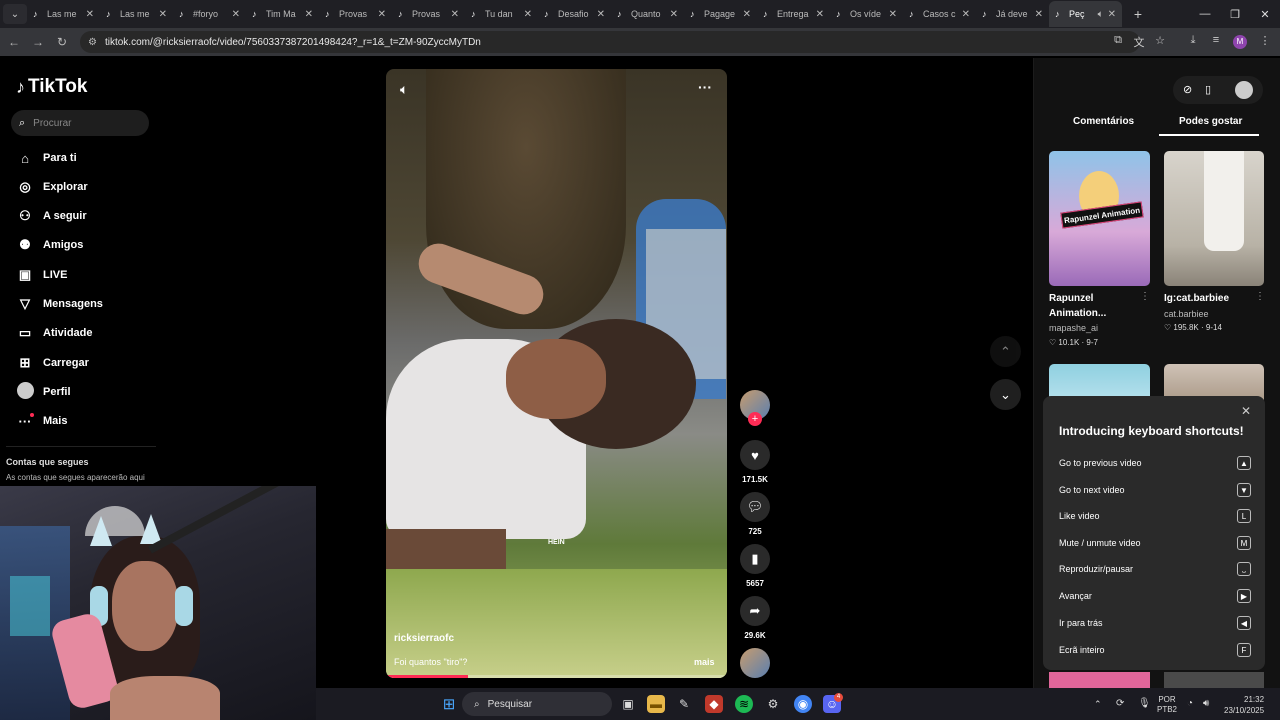 This screenshot has width=1280, height=720. Describe the element at coordinates (92, 42) in the screenshot. I see `site-info-icon: ⚙` at that location.